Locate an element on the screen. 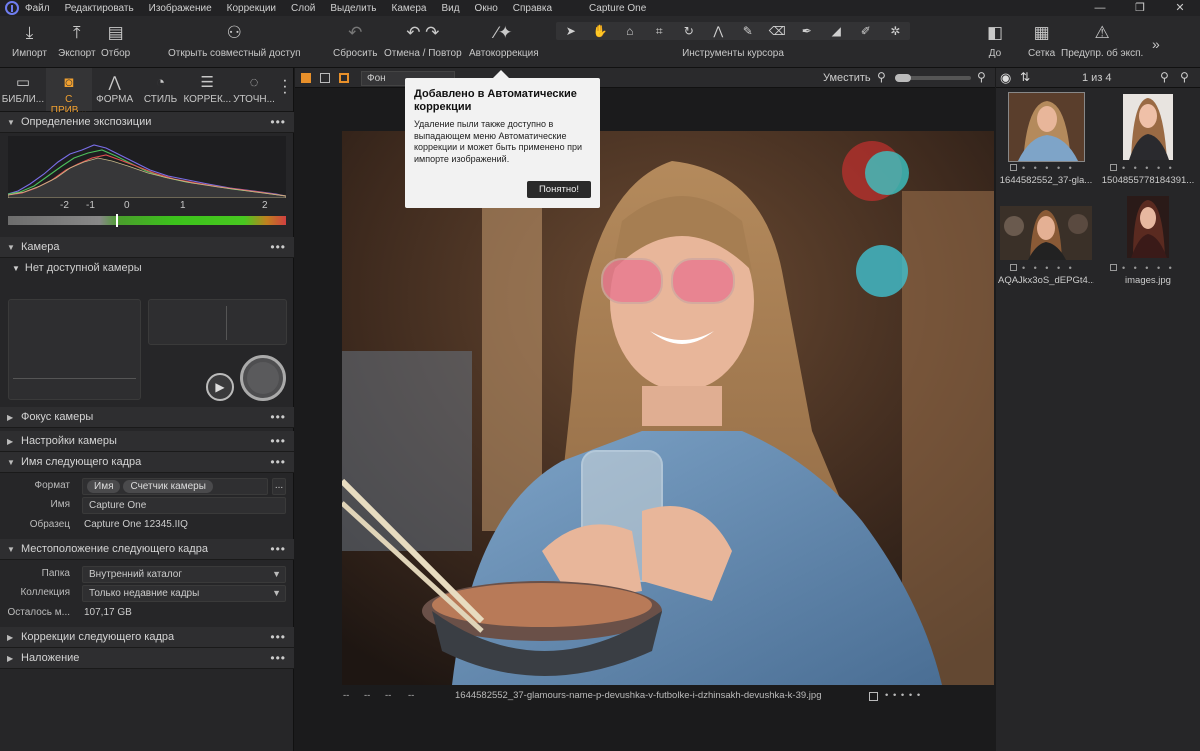  browser-filter-icon: ⚲ is located at coordinates (1164, 77).